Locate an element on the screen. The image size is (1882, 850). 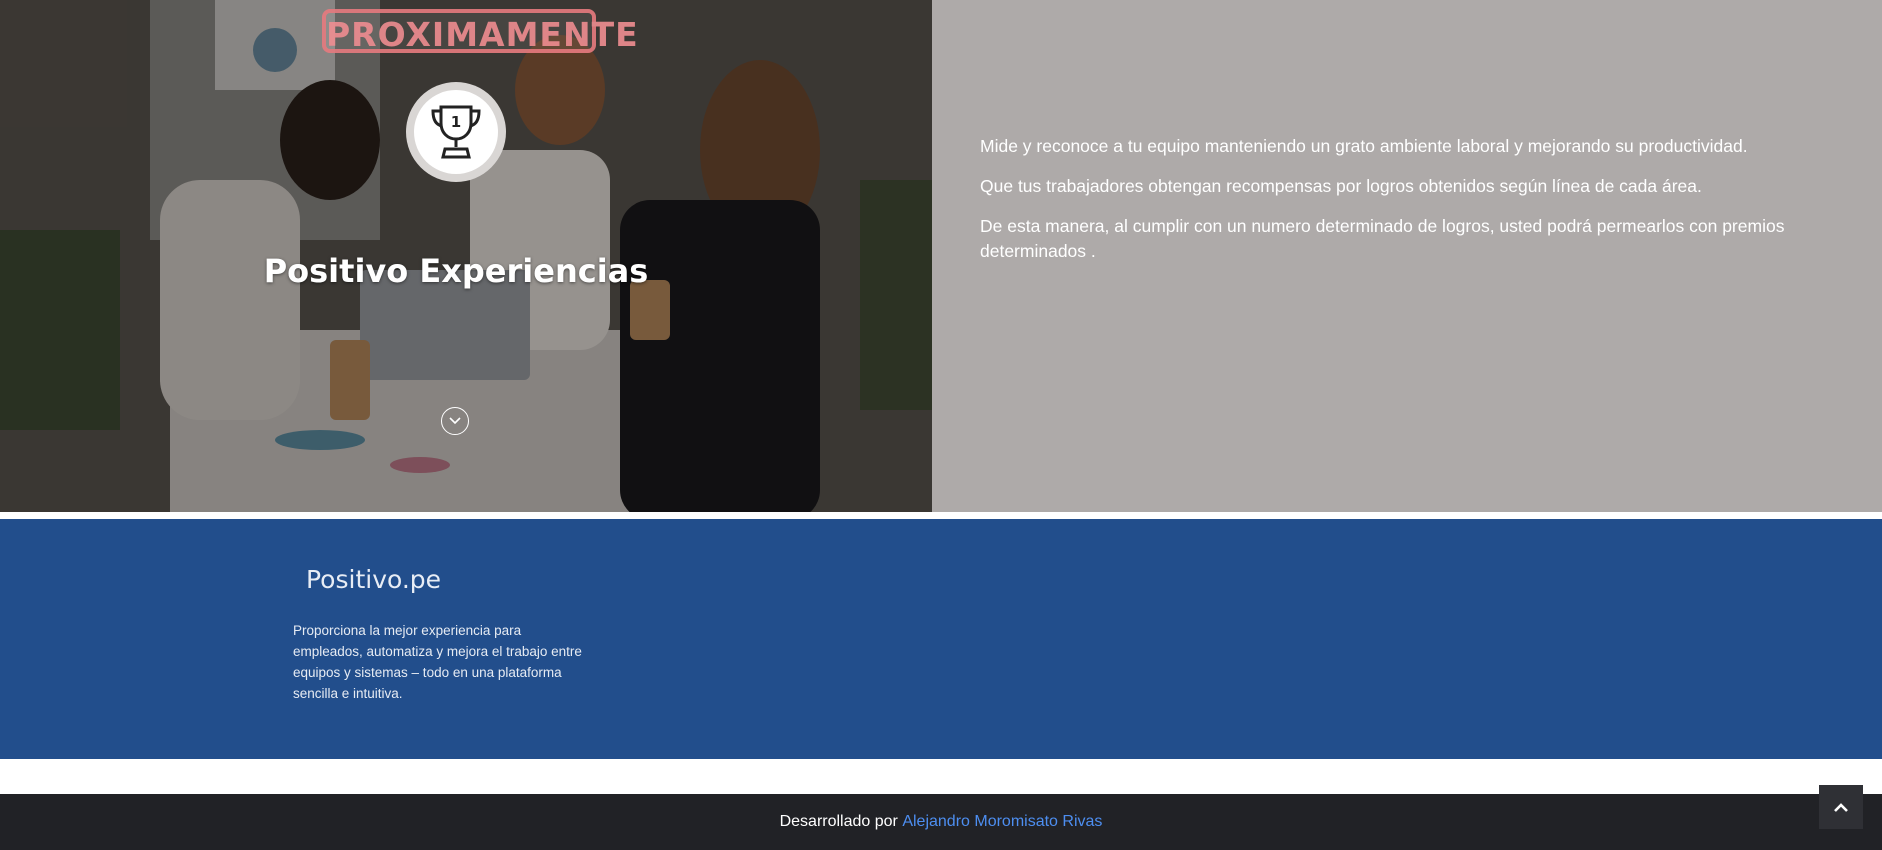
chevron-up-icon is located at coordinates (1841, 807).